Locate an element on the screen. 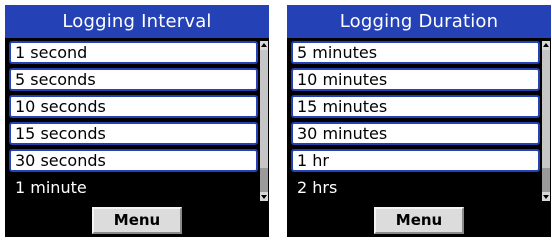 The image size is (552, 242). screen-title: Logging Interval is located at coordinates (137, 21).